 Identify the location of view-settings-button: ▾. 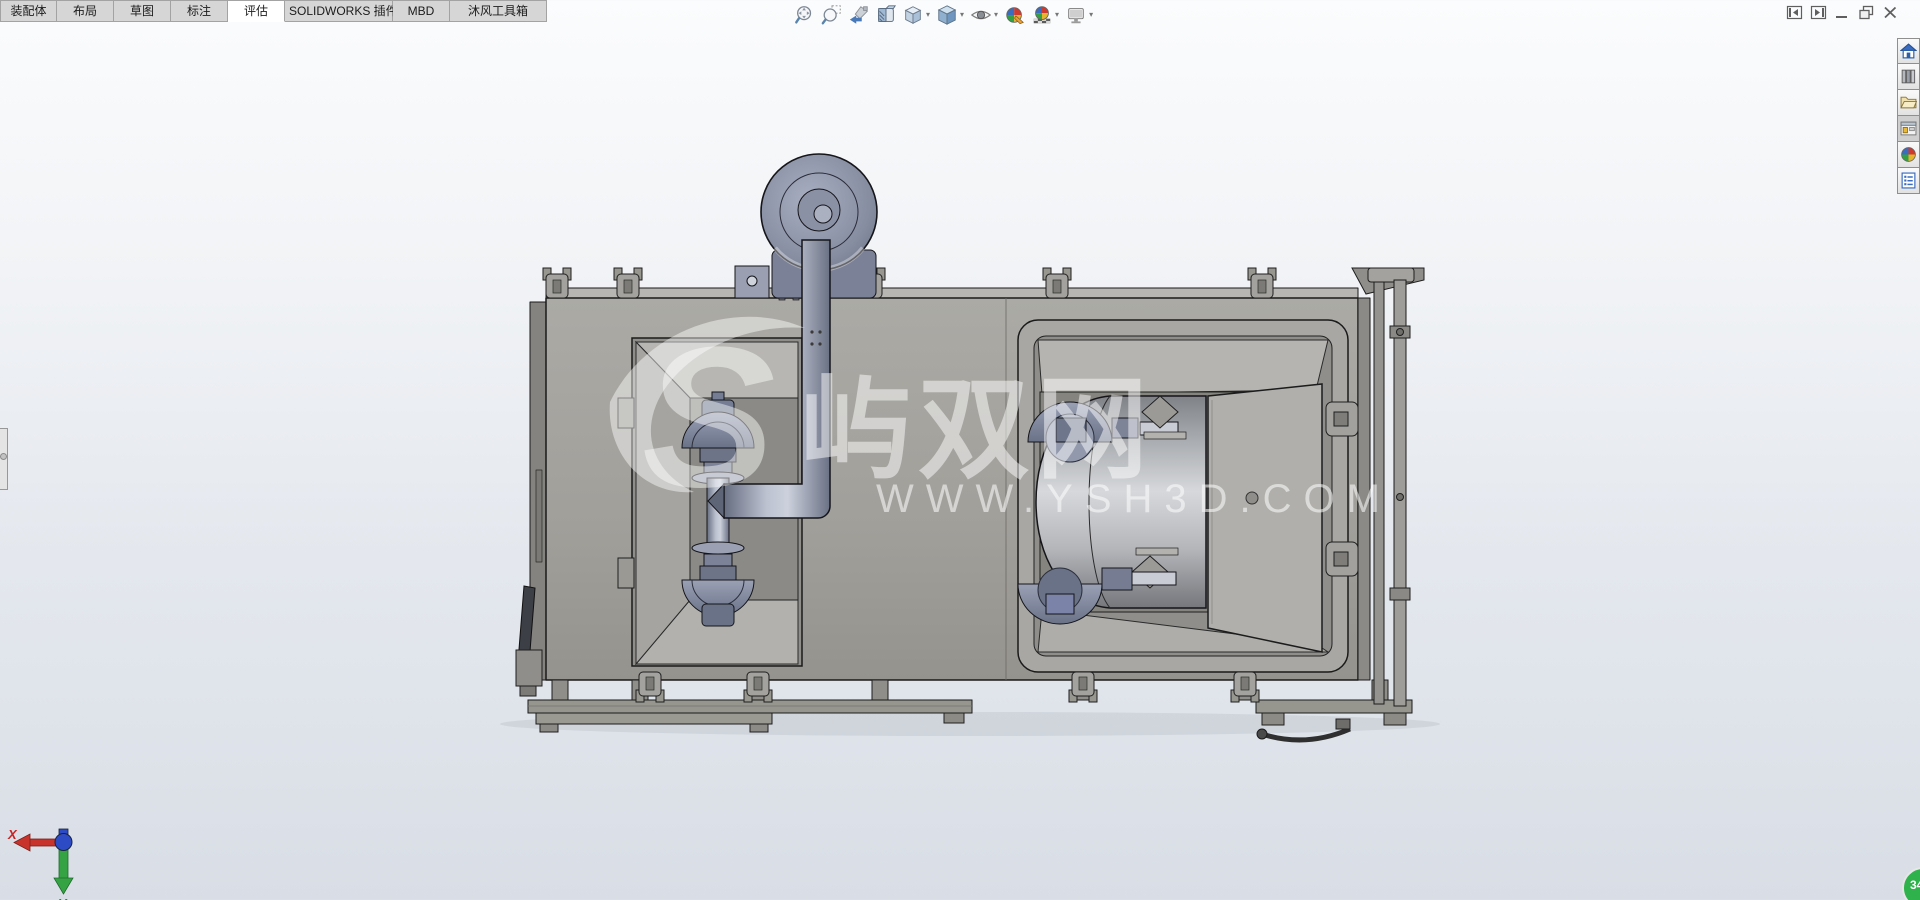
(1079, 15).